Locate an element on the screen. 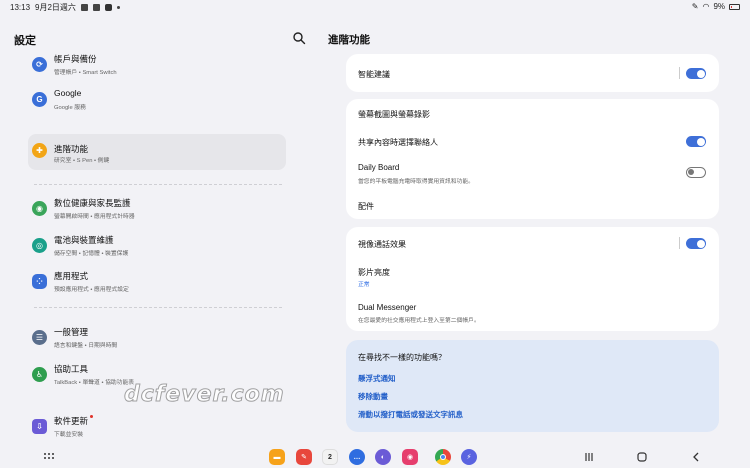 The height and width of the screenshot is (468, 750). sidebar-item-subtitle: 儲存空間 • 記憶體 • 裝置保護 is located at coordinates (91, 254).